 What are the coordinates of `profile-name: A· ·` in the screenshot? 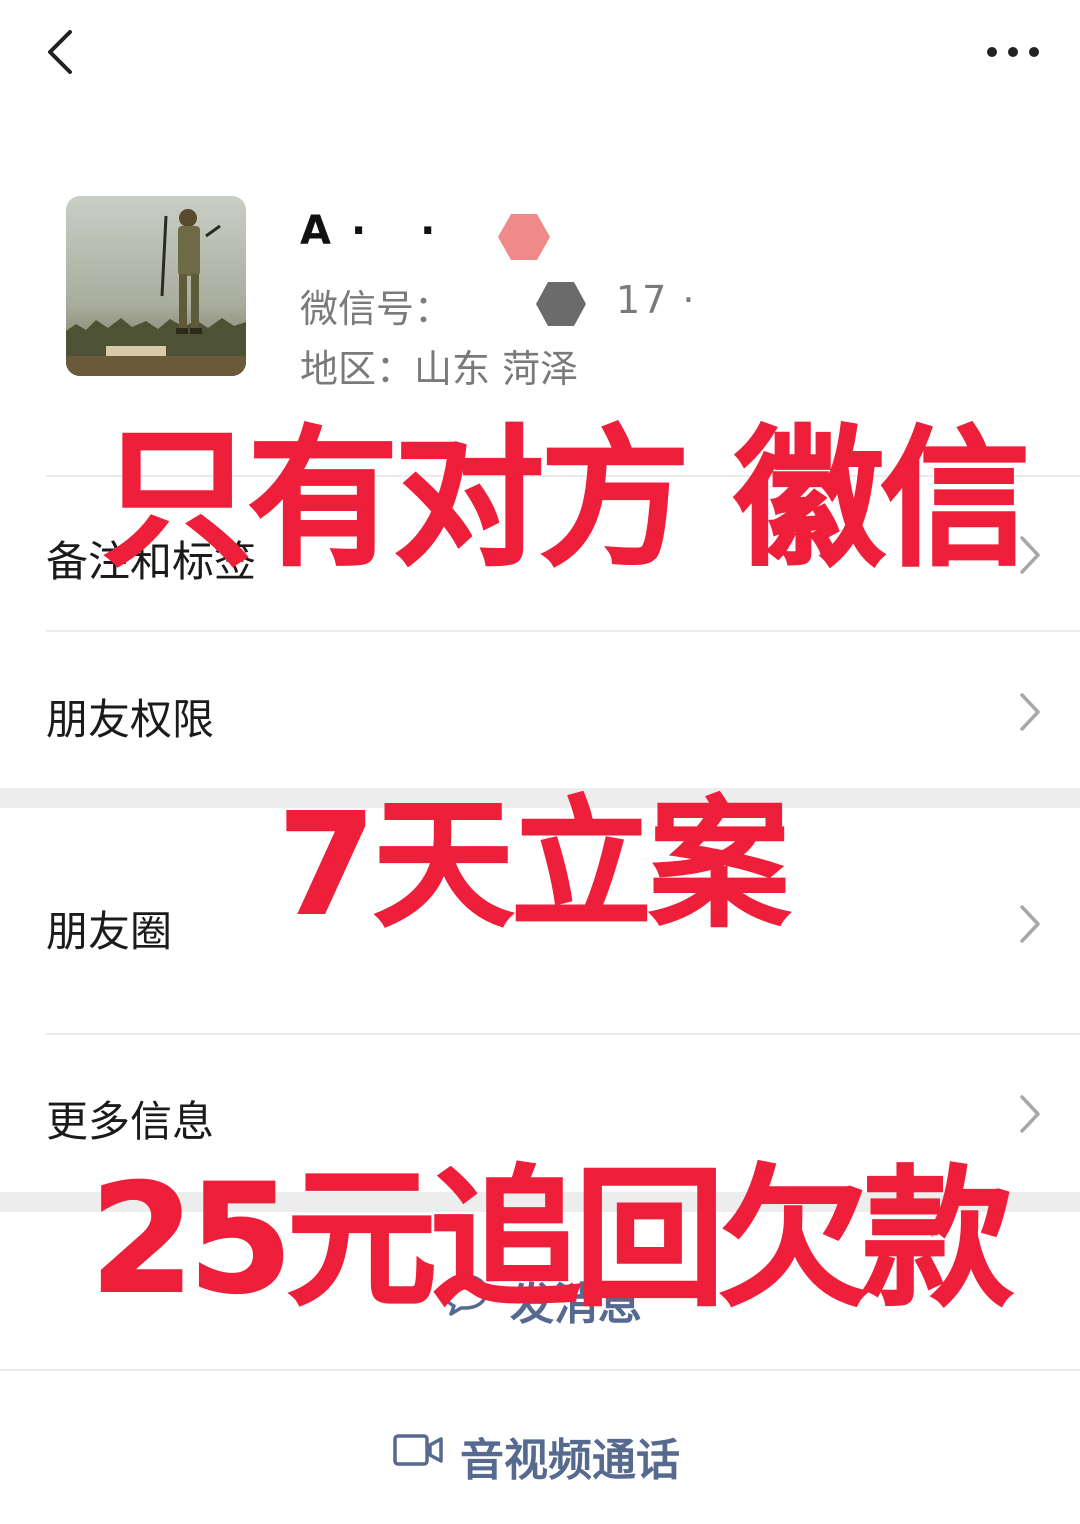 It's located at (378, 231).